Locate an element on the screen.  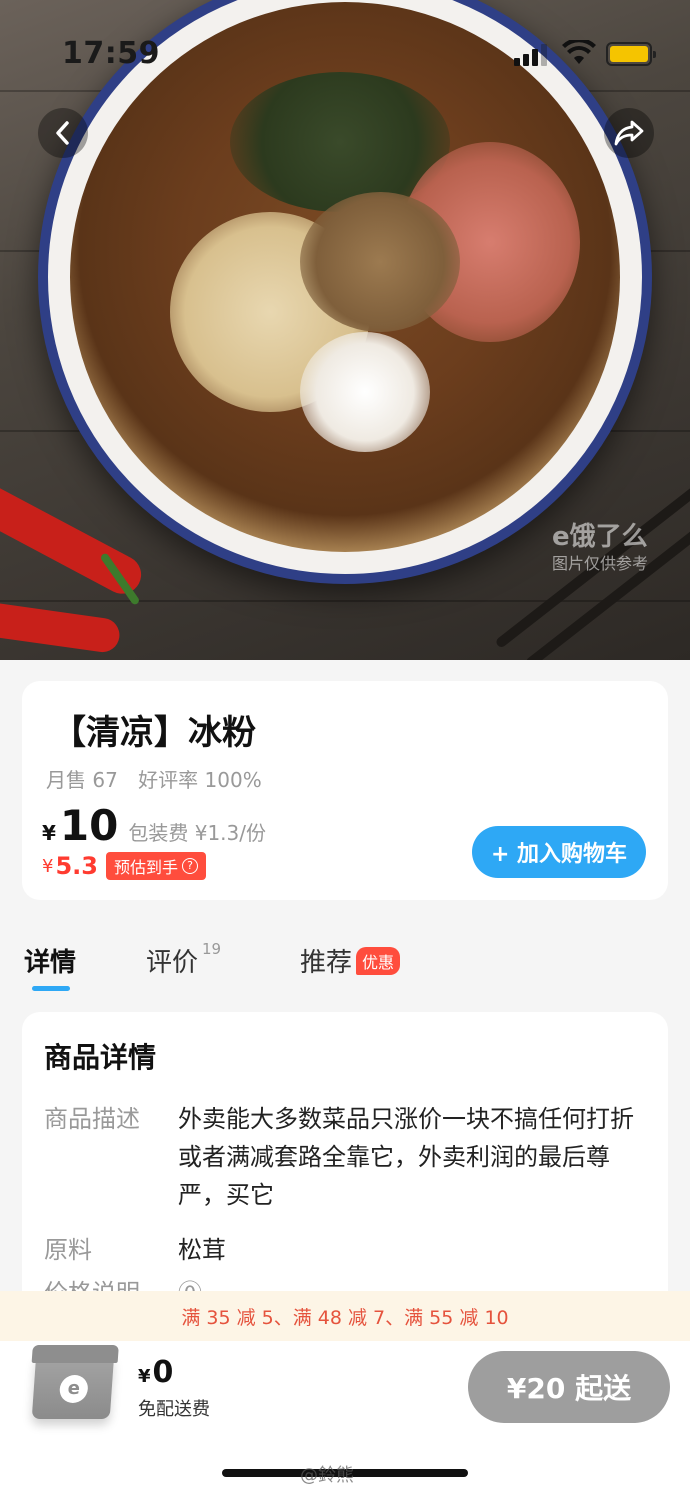
cart-total: ¥ 0 is located at coordinates (155, 1372).